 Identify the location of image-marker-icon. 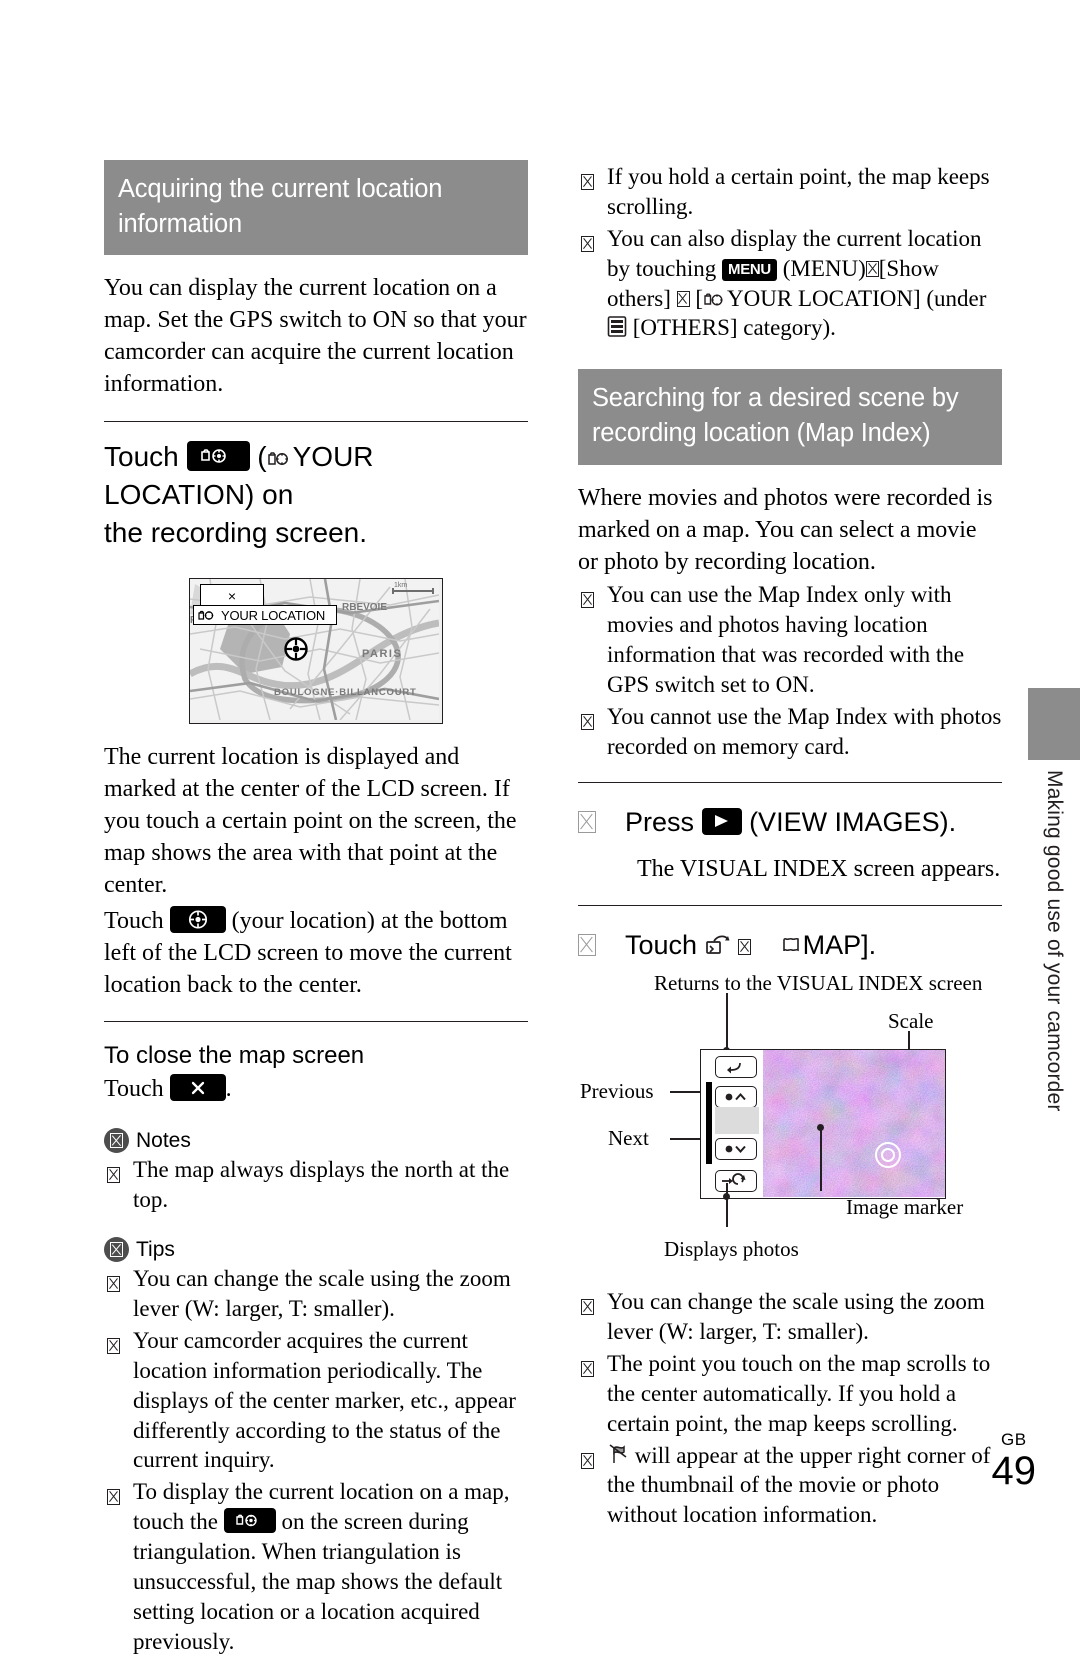
(888, 1155).